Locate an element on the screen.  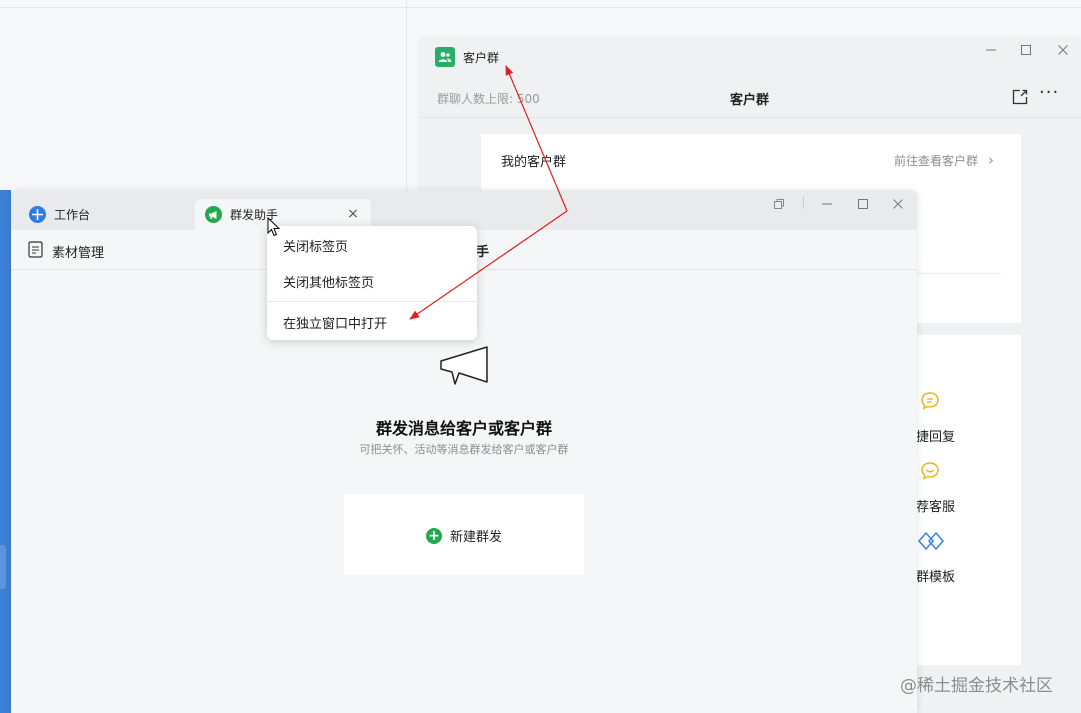
workbench-icon is located at coordinates (37, 214).